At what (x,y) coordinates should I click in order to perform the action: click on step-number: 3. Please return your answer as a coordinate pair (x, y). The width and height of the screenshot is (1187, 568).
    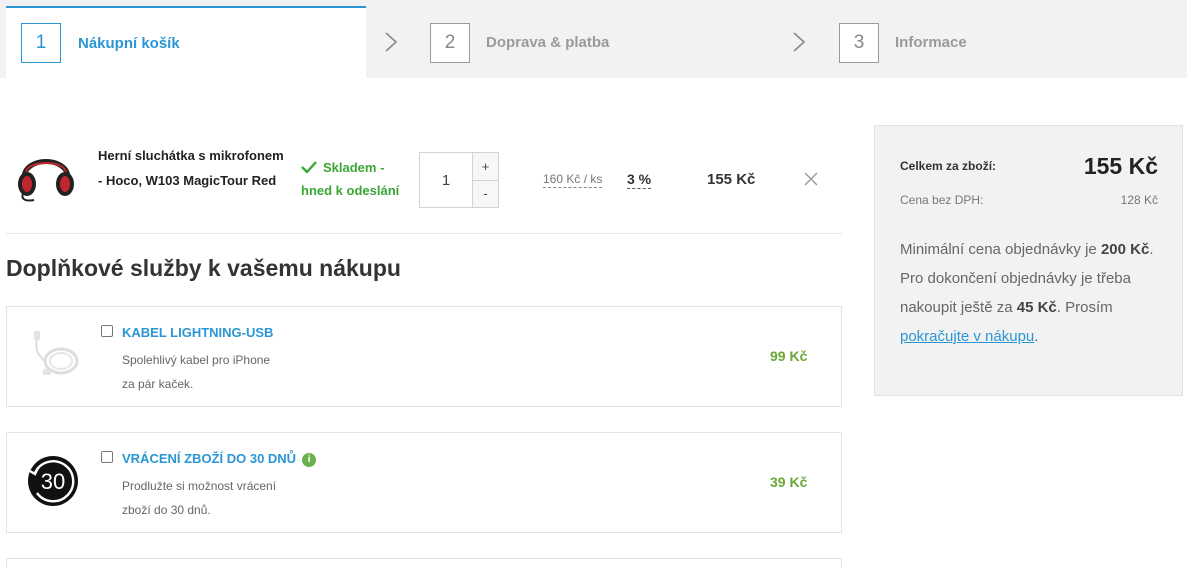
    Looking at the image, I should click on (859, 42).